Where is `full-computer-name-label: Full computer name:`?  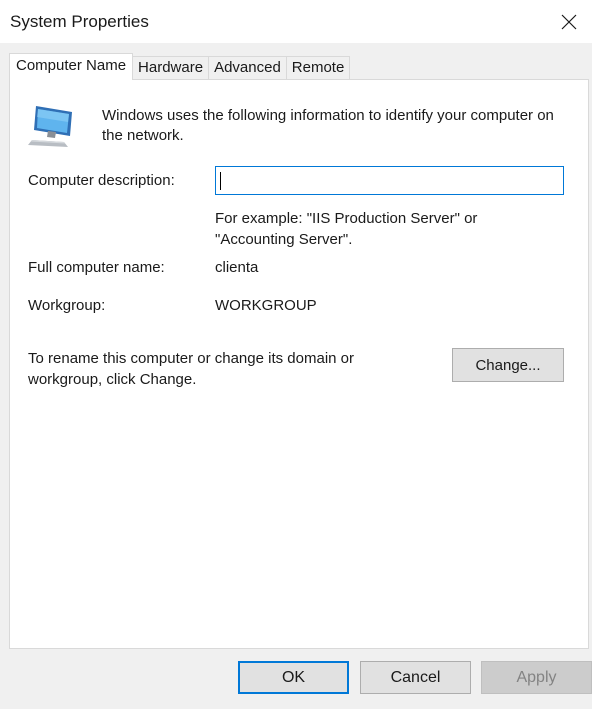 full-computer-name-label: Full computer name: is located at coordinates (96, 267).